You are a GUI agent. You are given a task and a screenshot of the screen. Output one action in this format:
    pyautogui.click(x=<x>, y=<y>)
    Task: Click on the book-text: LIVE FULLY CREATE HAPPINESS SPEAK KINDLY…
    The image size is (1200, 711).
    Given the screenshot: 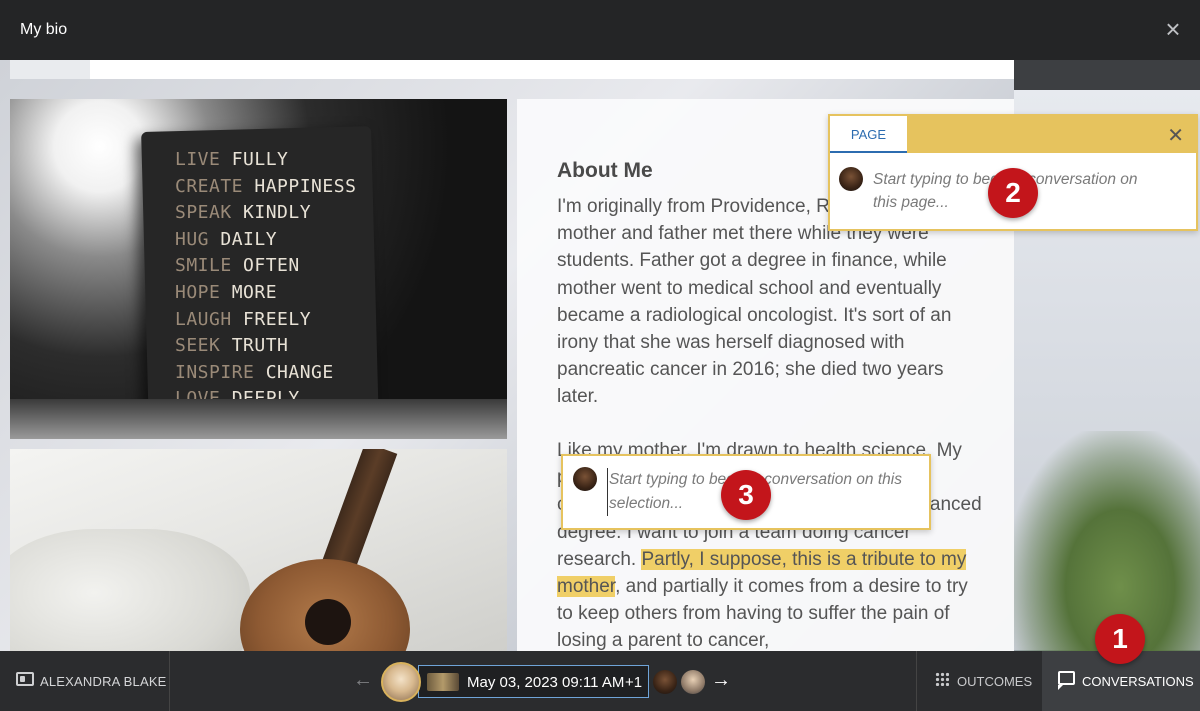 What is the action you would take?
    pyautogui.click(x=265, y=280)
    